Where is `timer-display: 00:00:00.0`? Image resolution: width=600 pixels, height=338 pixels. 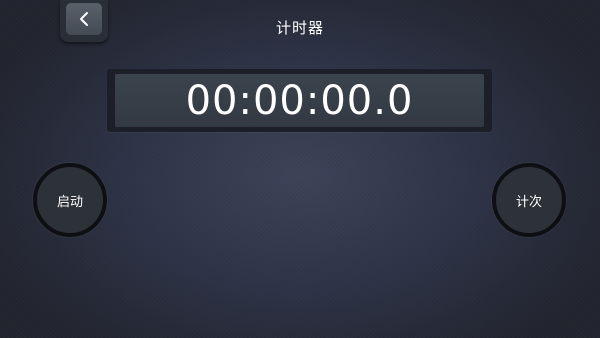 timer-display: 00:00:00.0 is located at coordinates (299, 100).